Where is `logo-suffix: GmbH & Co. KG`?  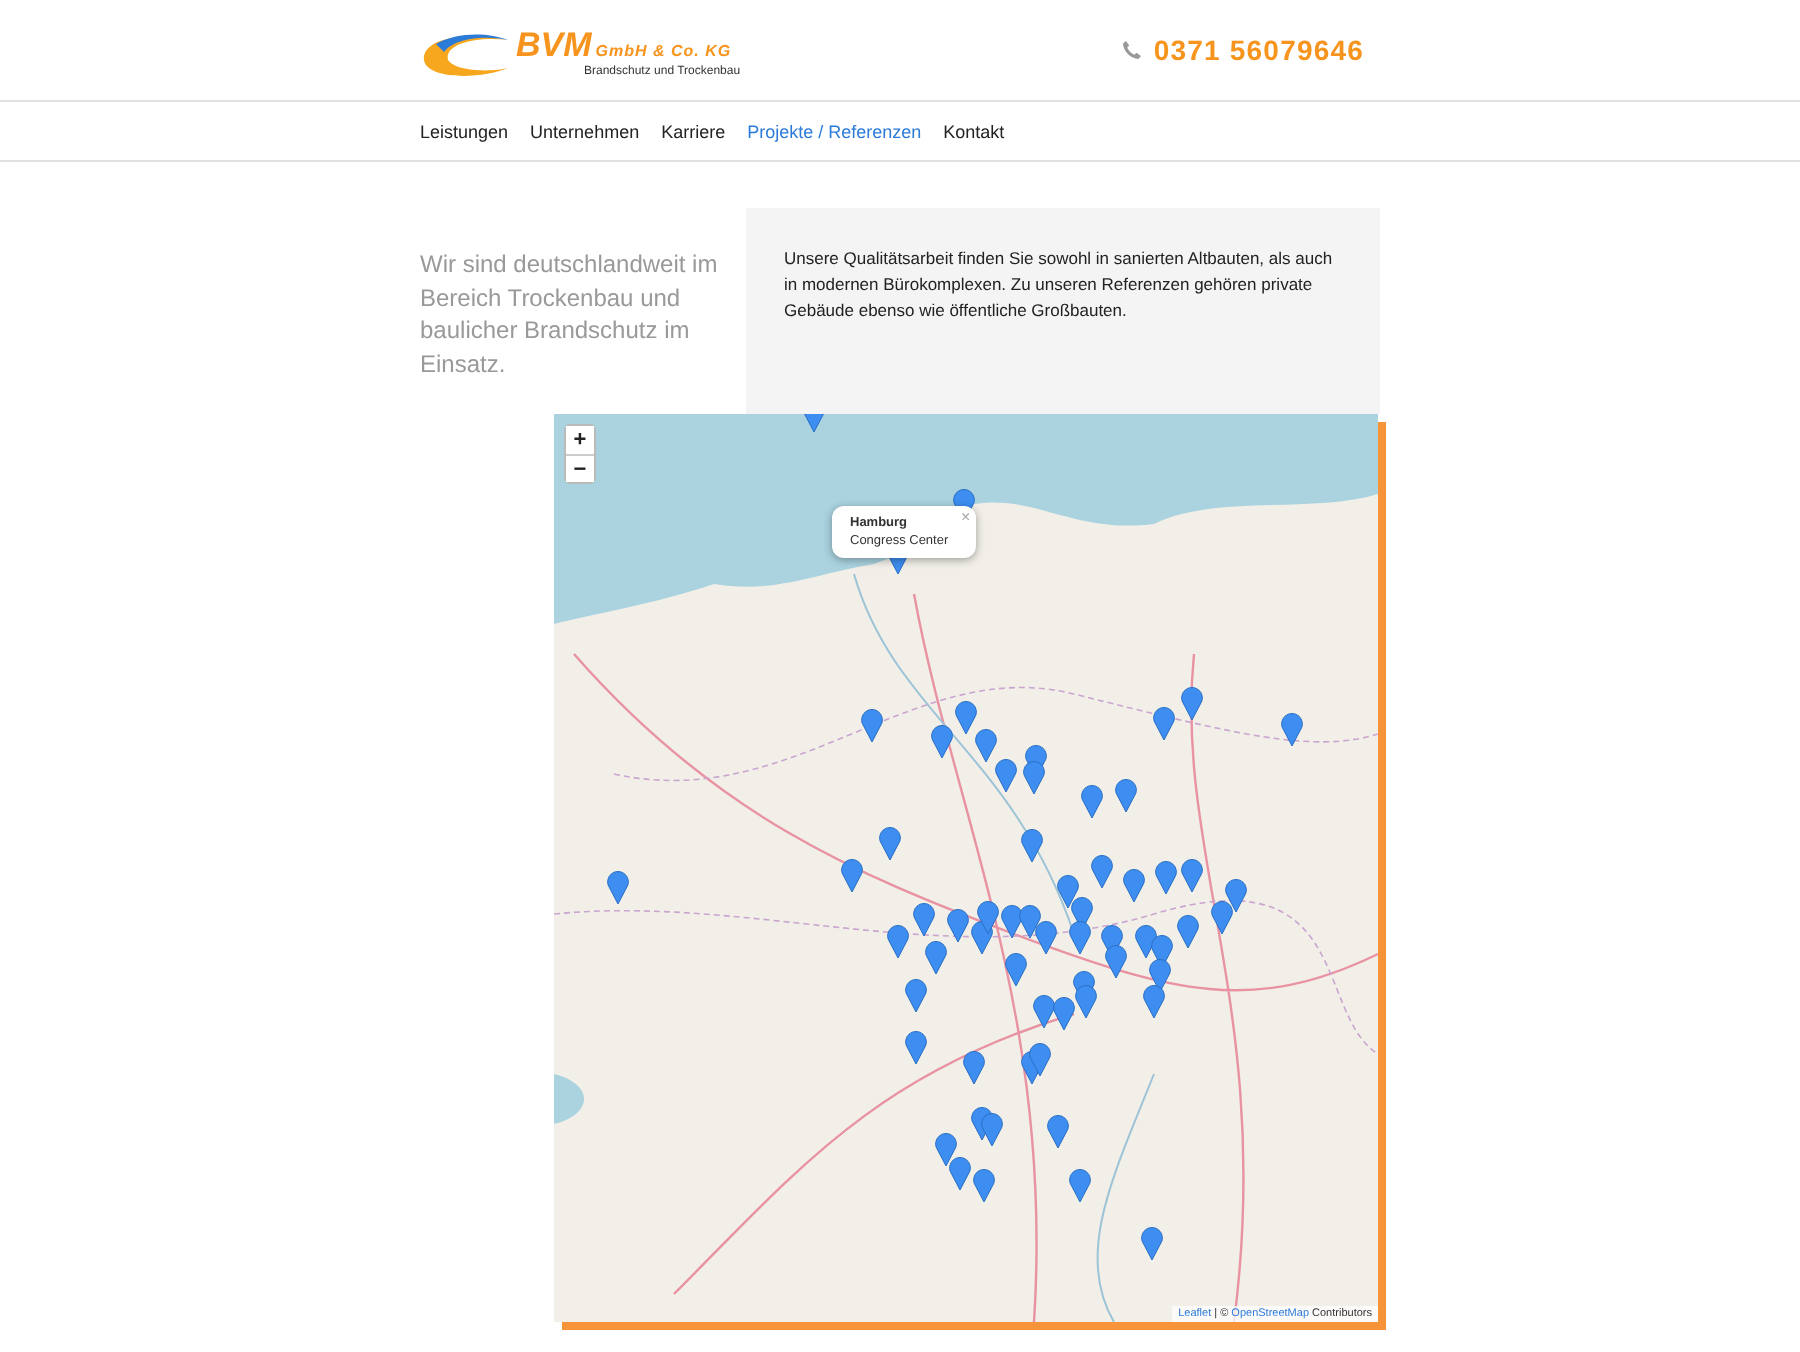 logo-suffix: GmbH & Co. KG is located at coordinates (663, 51).